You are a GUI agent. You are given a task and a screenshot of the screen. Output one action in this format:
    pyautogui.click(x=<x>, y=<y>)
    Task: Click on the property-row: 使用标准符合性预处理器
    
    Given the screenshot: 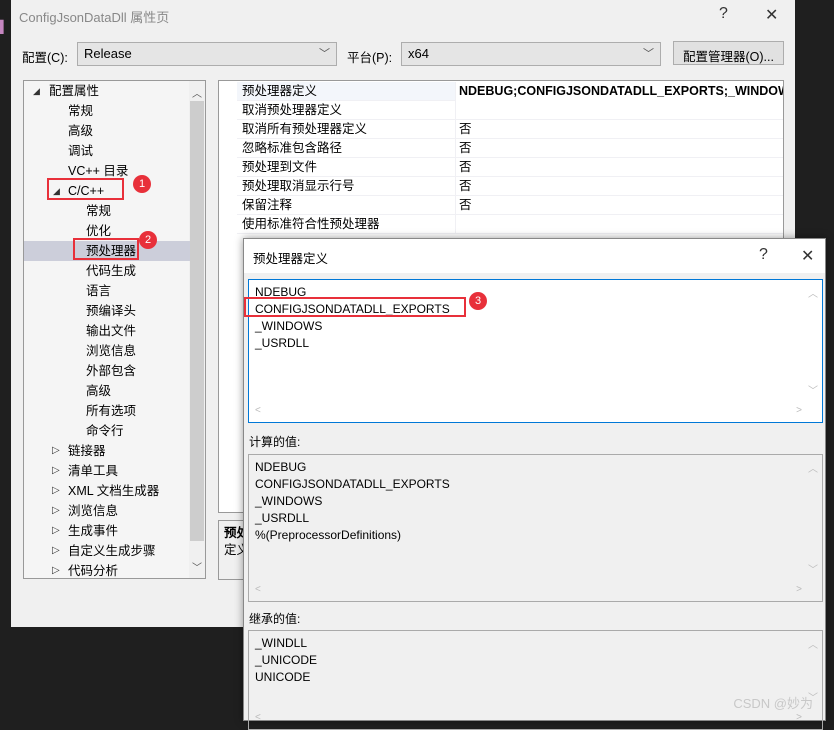 What is the action you would take?
    pyautogui.click(x=510, y=224)
    